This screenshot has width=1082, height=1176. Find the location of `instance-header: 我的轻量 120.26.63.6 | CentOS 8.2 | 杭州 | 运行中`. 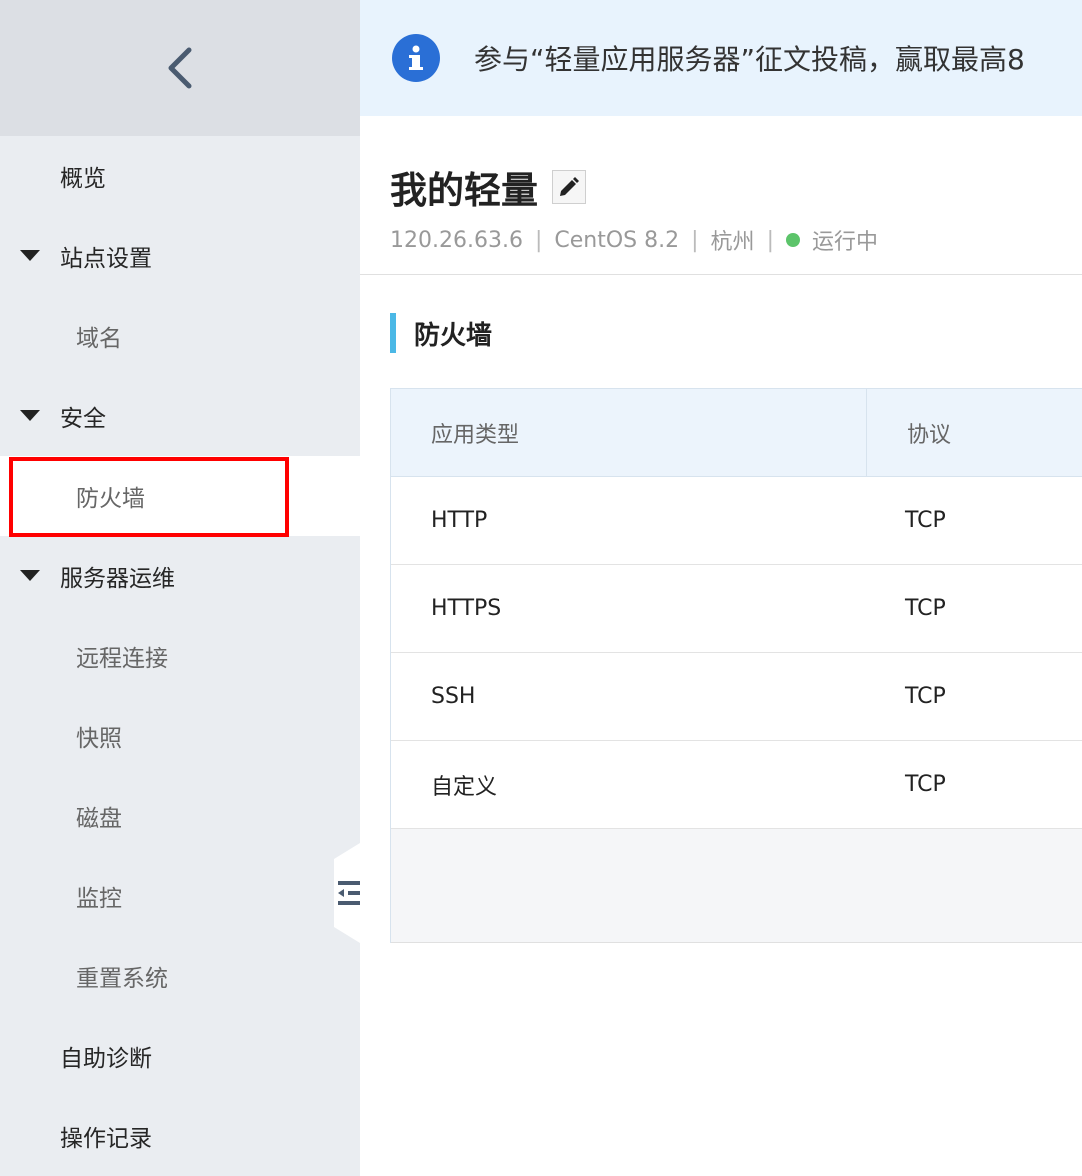

instance-header: 我的轻量 120.26.63.6 | CentOS 8.2 | 杭州 | 运行中 is located at coordinates (721, 195).